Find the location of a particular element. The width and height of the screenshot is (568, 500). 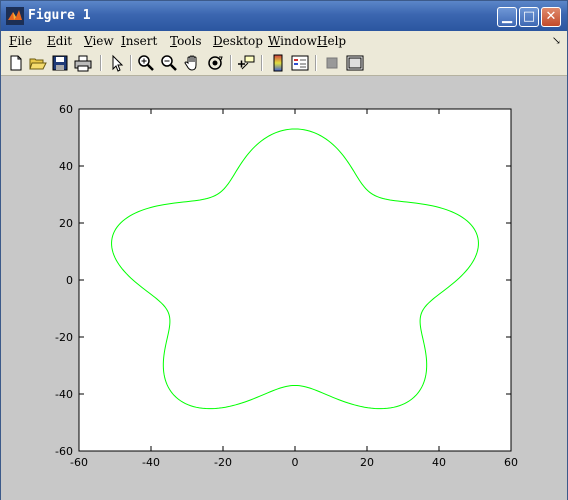

y-tick-label: 60 is located at coordinates (66, 109).